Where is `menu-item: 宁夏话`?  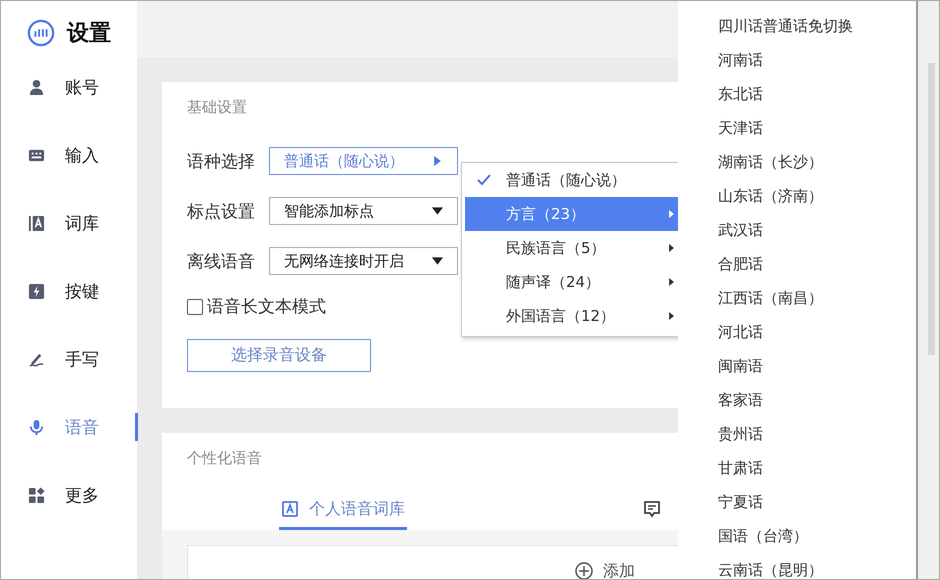 menu-item: 宁夏话 is located at coordinates (817, 502).